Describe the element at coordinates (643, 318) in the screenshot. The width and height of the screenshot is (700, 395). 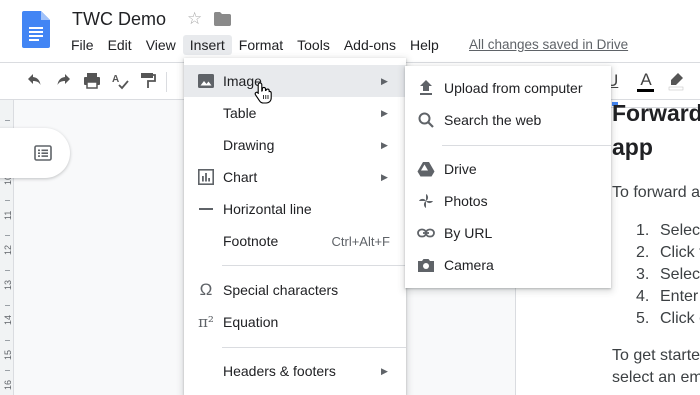
I see `list-number: 5.` at that location.